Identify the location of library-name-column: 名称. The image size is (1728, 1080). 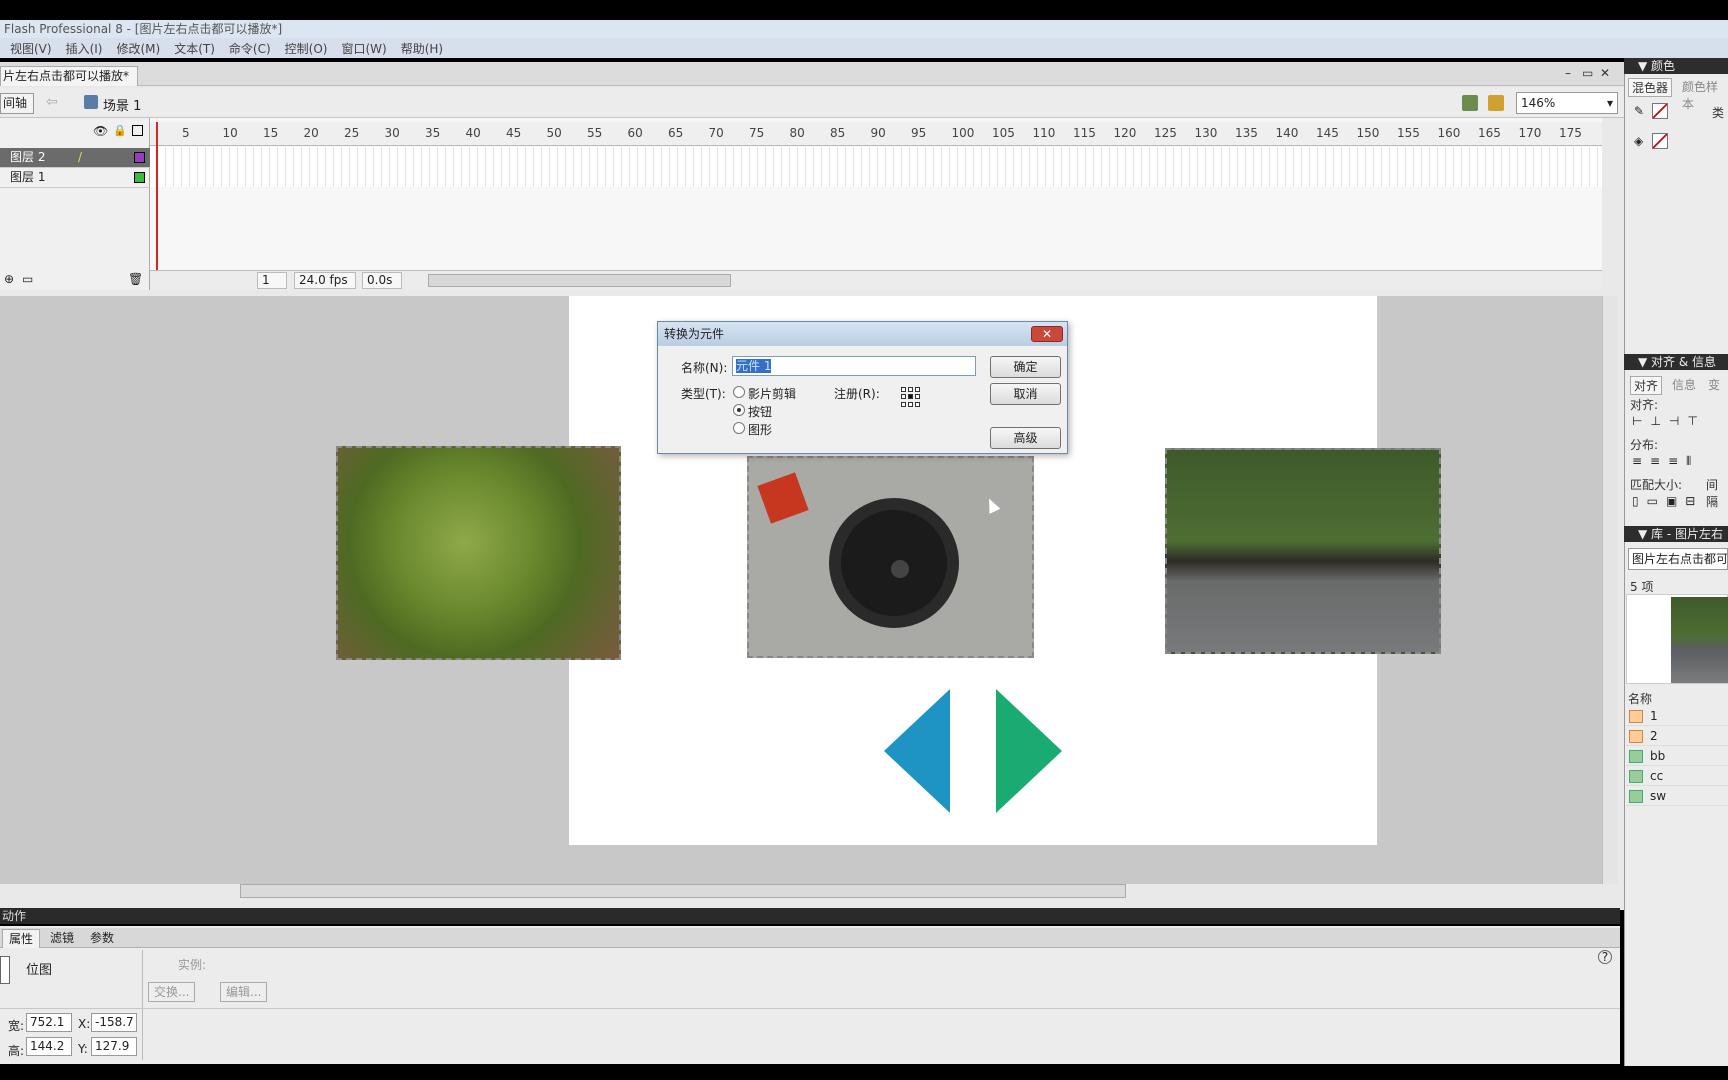
(1640, 698).